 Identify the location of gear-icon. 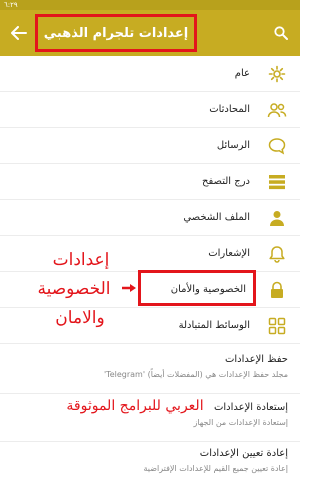
(277, 74).